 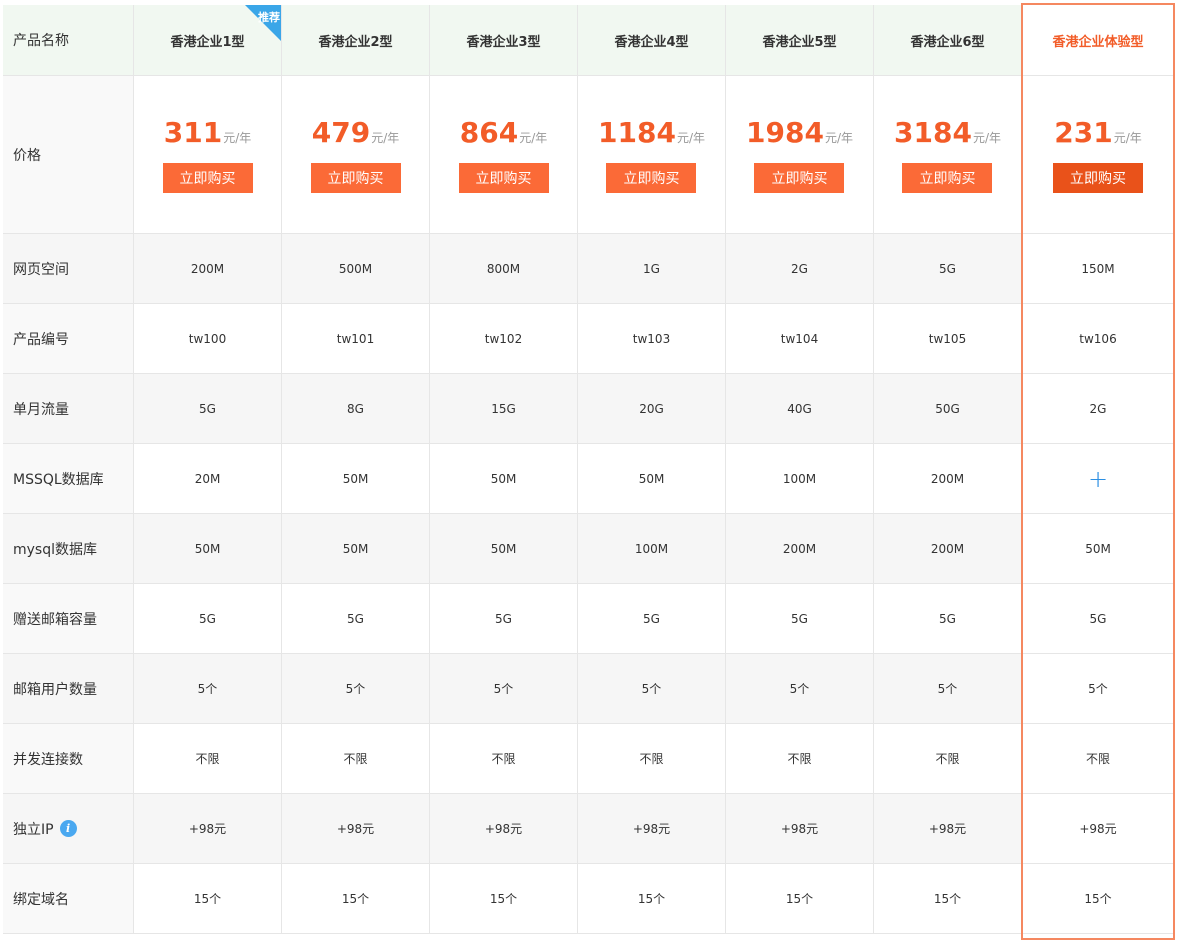 What do you see at coordinates (356, 268) in the screenshot?
I see `spec-value: 500M` at bounding box center [356, 268].